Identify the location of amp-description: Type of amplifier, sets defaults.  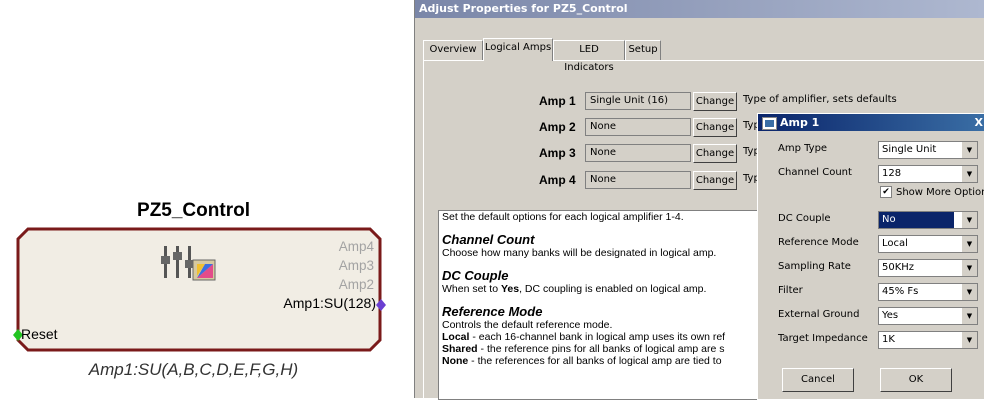
(820, 99).